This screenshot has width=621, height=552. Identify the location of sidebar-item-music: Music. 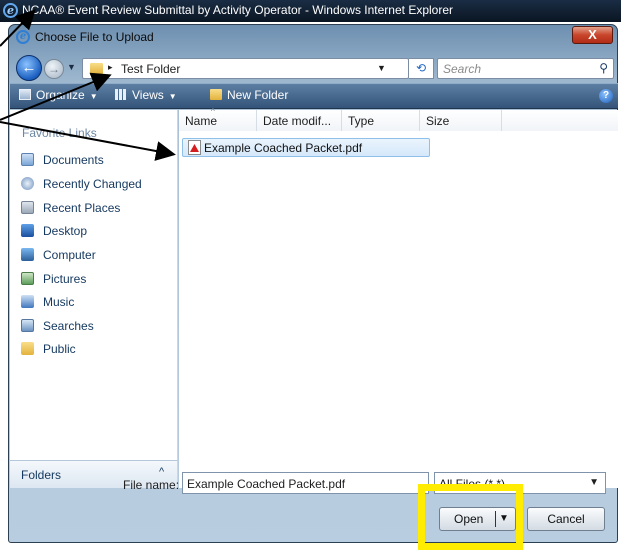
(47, 305).